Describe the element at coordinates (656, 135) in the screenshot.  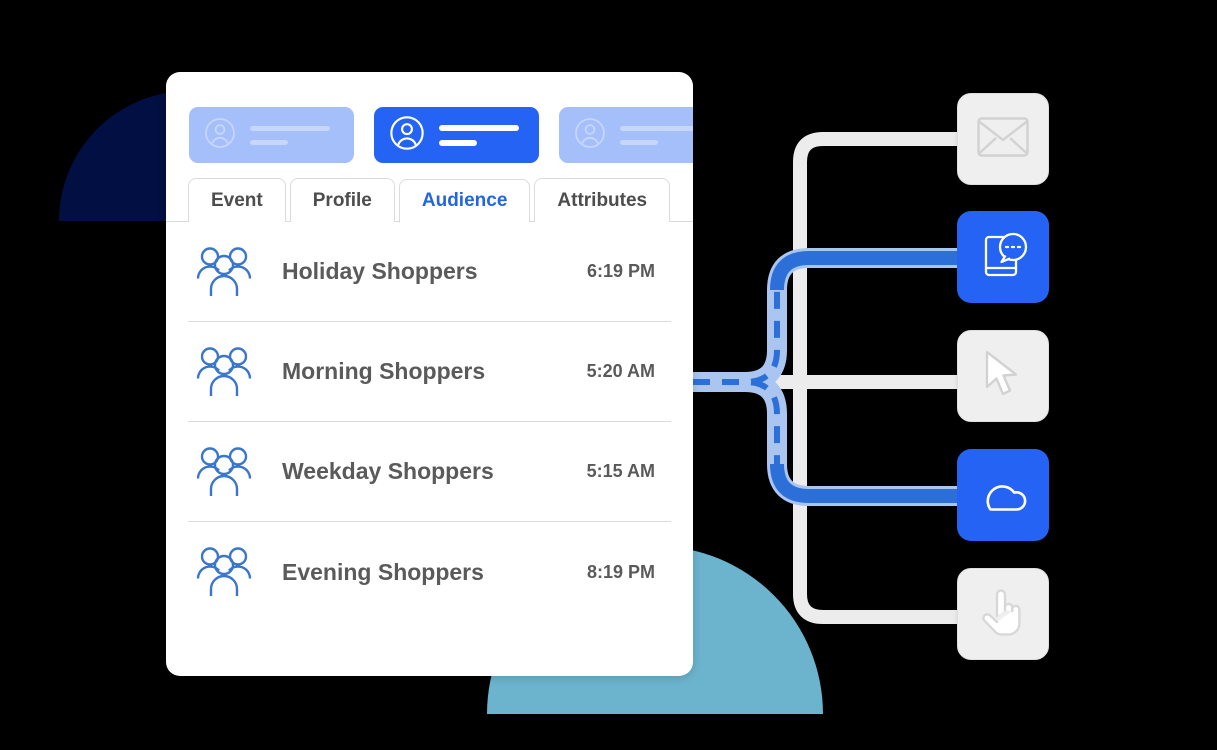
I see `profile-pill-3-lines` at that location.